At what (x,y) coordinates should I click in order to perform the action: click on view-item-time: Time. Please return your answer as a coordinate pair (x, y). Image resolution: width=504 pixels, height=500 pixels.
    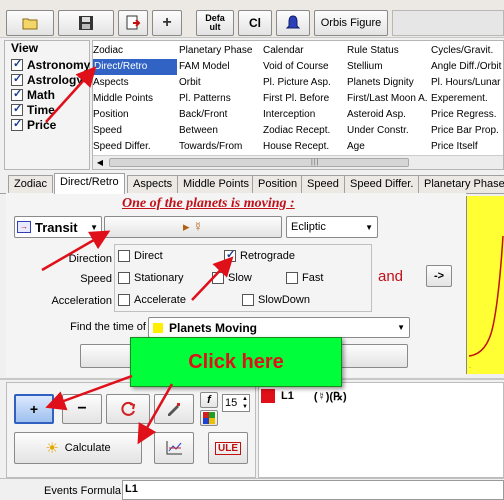
    Looking at the image, I should click on (50, 109).